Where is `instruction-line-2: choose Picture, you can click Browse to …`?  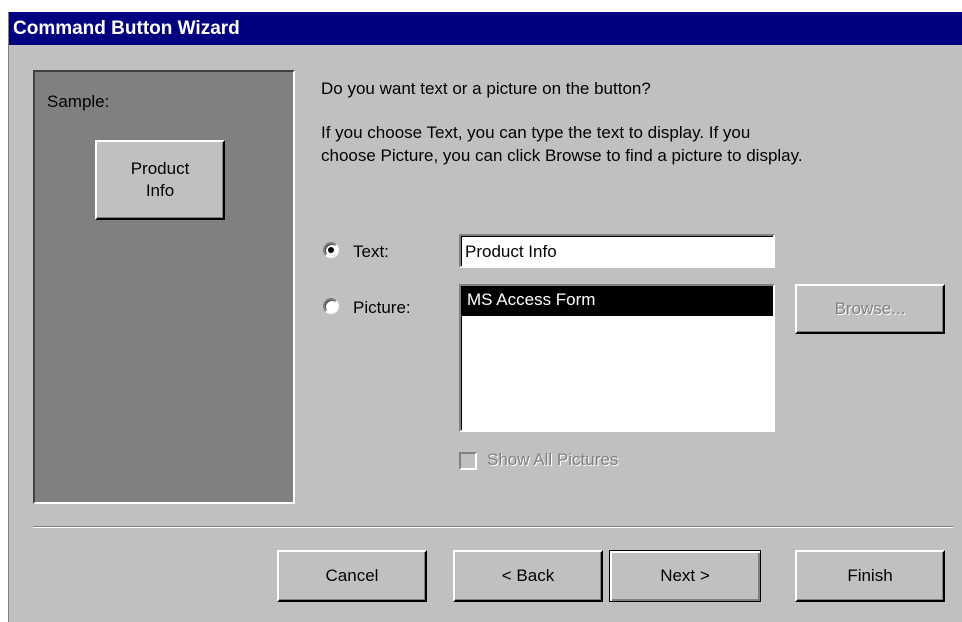 instruction-line-2: choose Picture, you can click Browse to … is located at coordinates (562, 155).